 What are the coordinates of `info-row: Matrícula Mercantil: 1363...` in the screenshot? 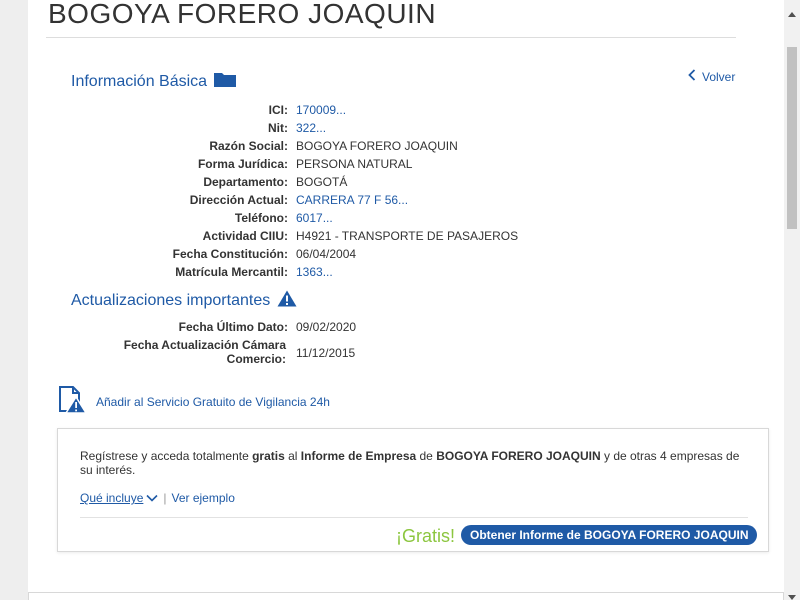 It's located at (414, 272).